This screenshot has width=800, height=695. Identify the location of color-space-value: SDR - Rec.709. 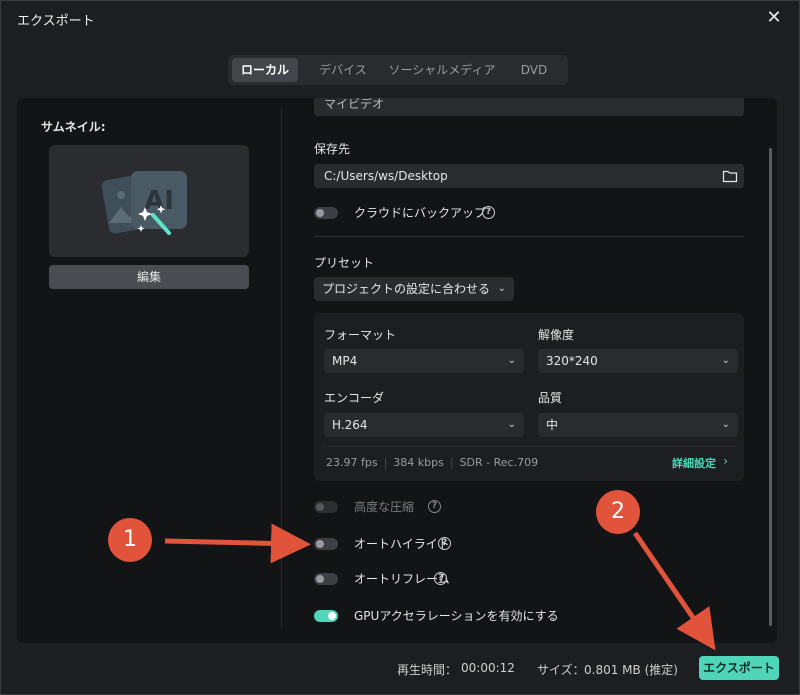
(499, 462).